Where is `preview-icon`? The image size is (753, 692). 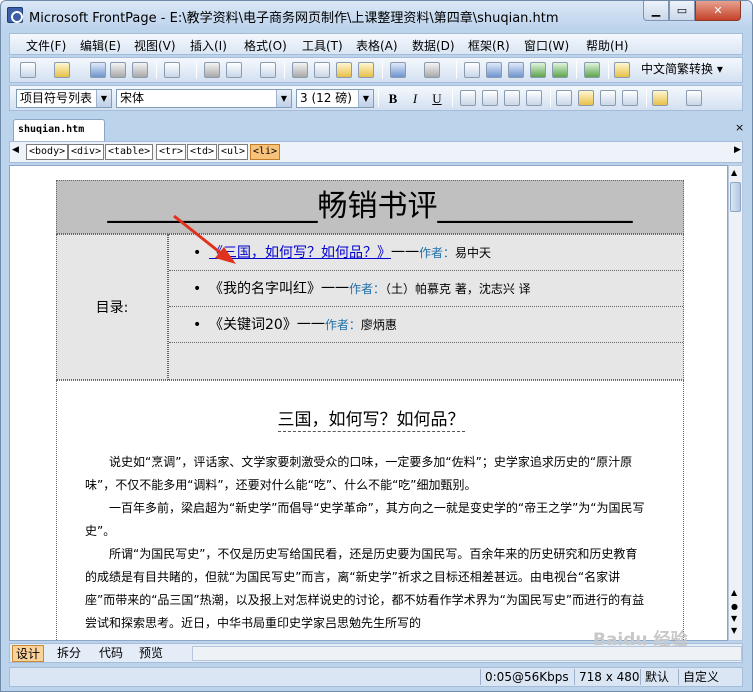 preview-icon is located at coordinates (234, 70).